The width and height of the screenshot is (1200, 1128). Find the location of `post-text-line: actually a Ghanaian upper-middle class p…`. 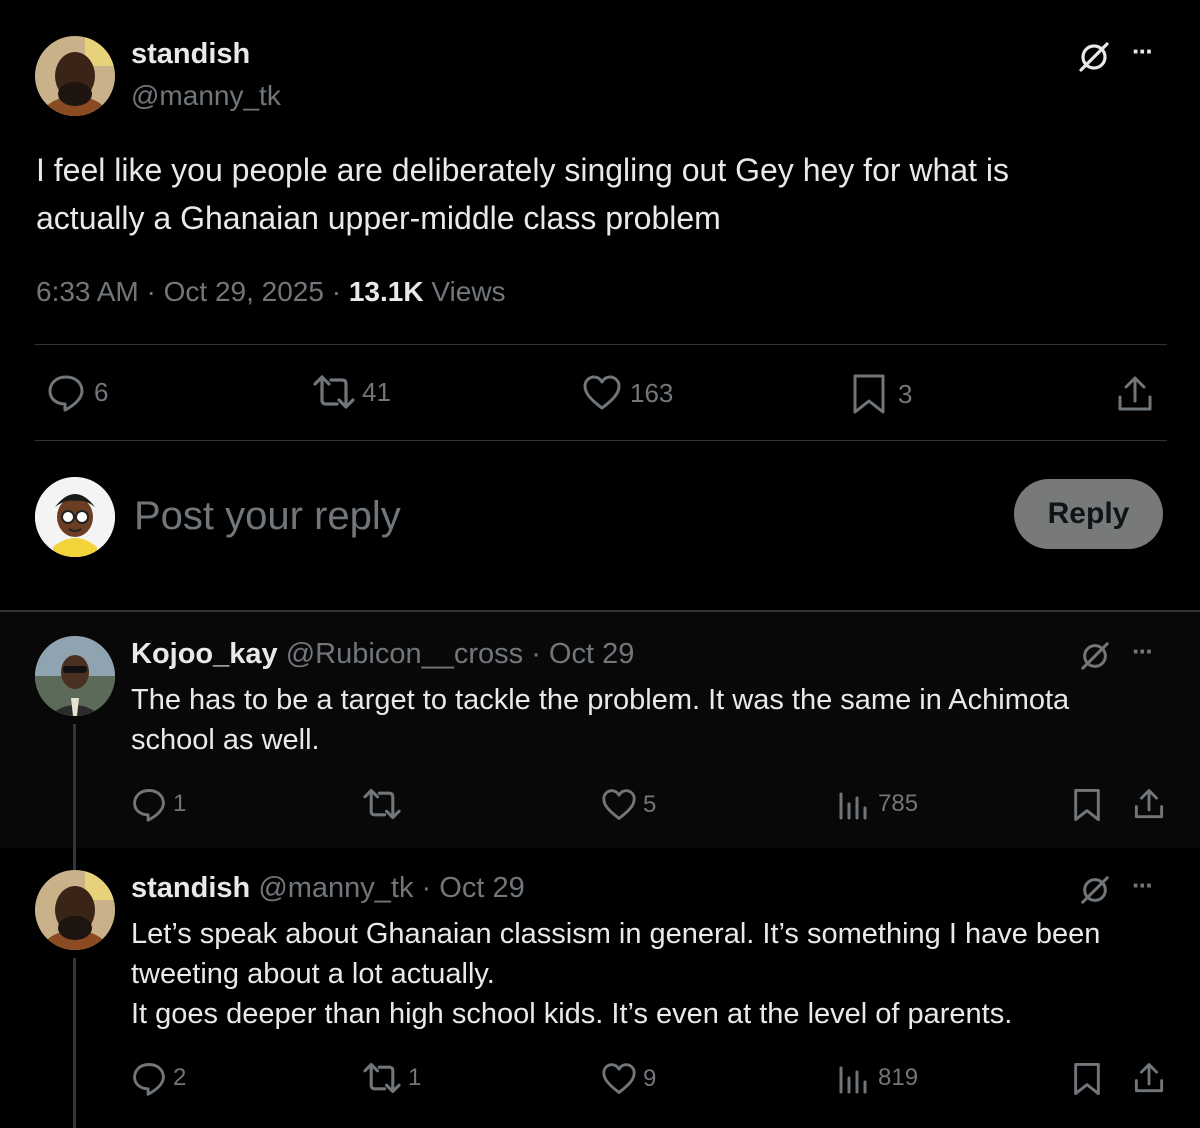

post-text-line: actually a Ghanaian upper-middle class p… is located at coordinates (378, 218).